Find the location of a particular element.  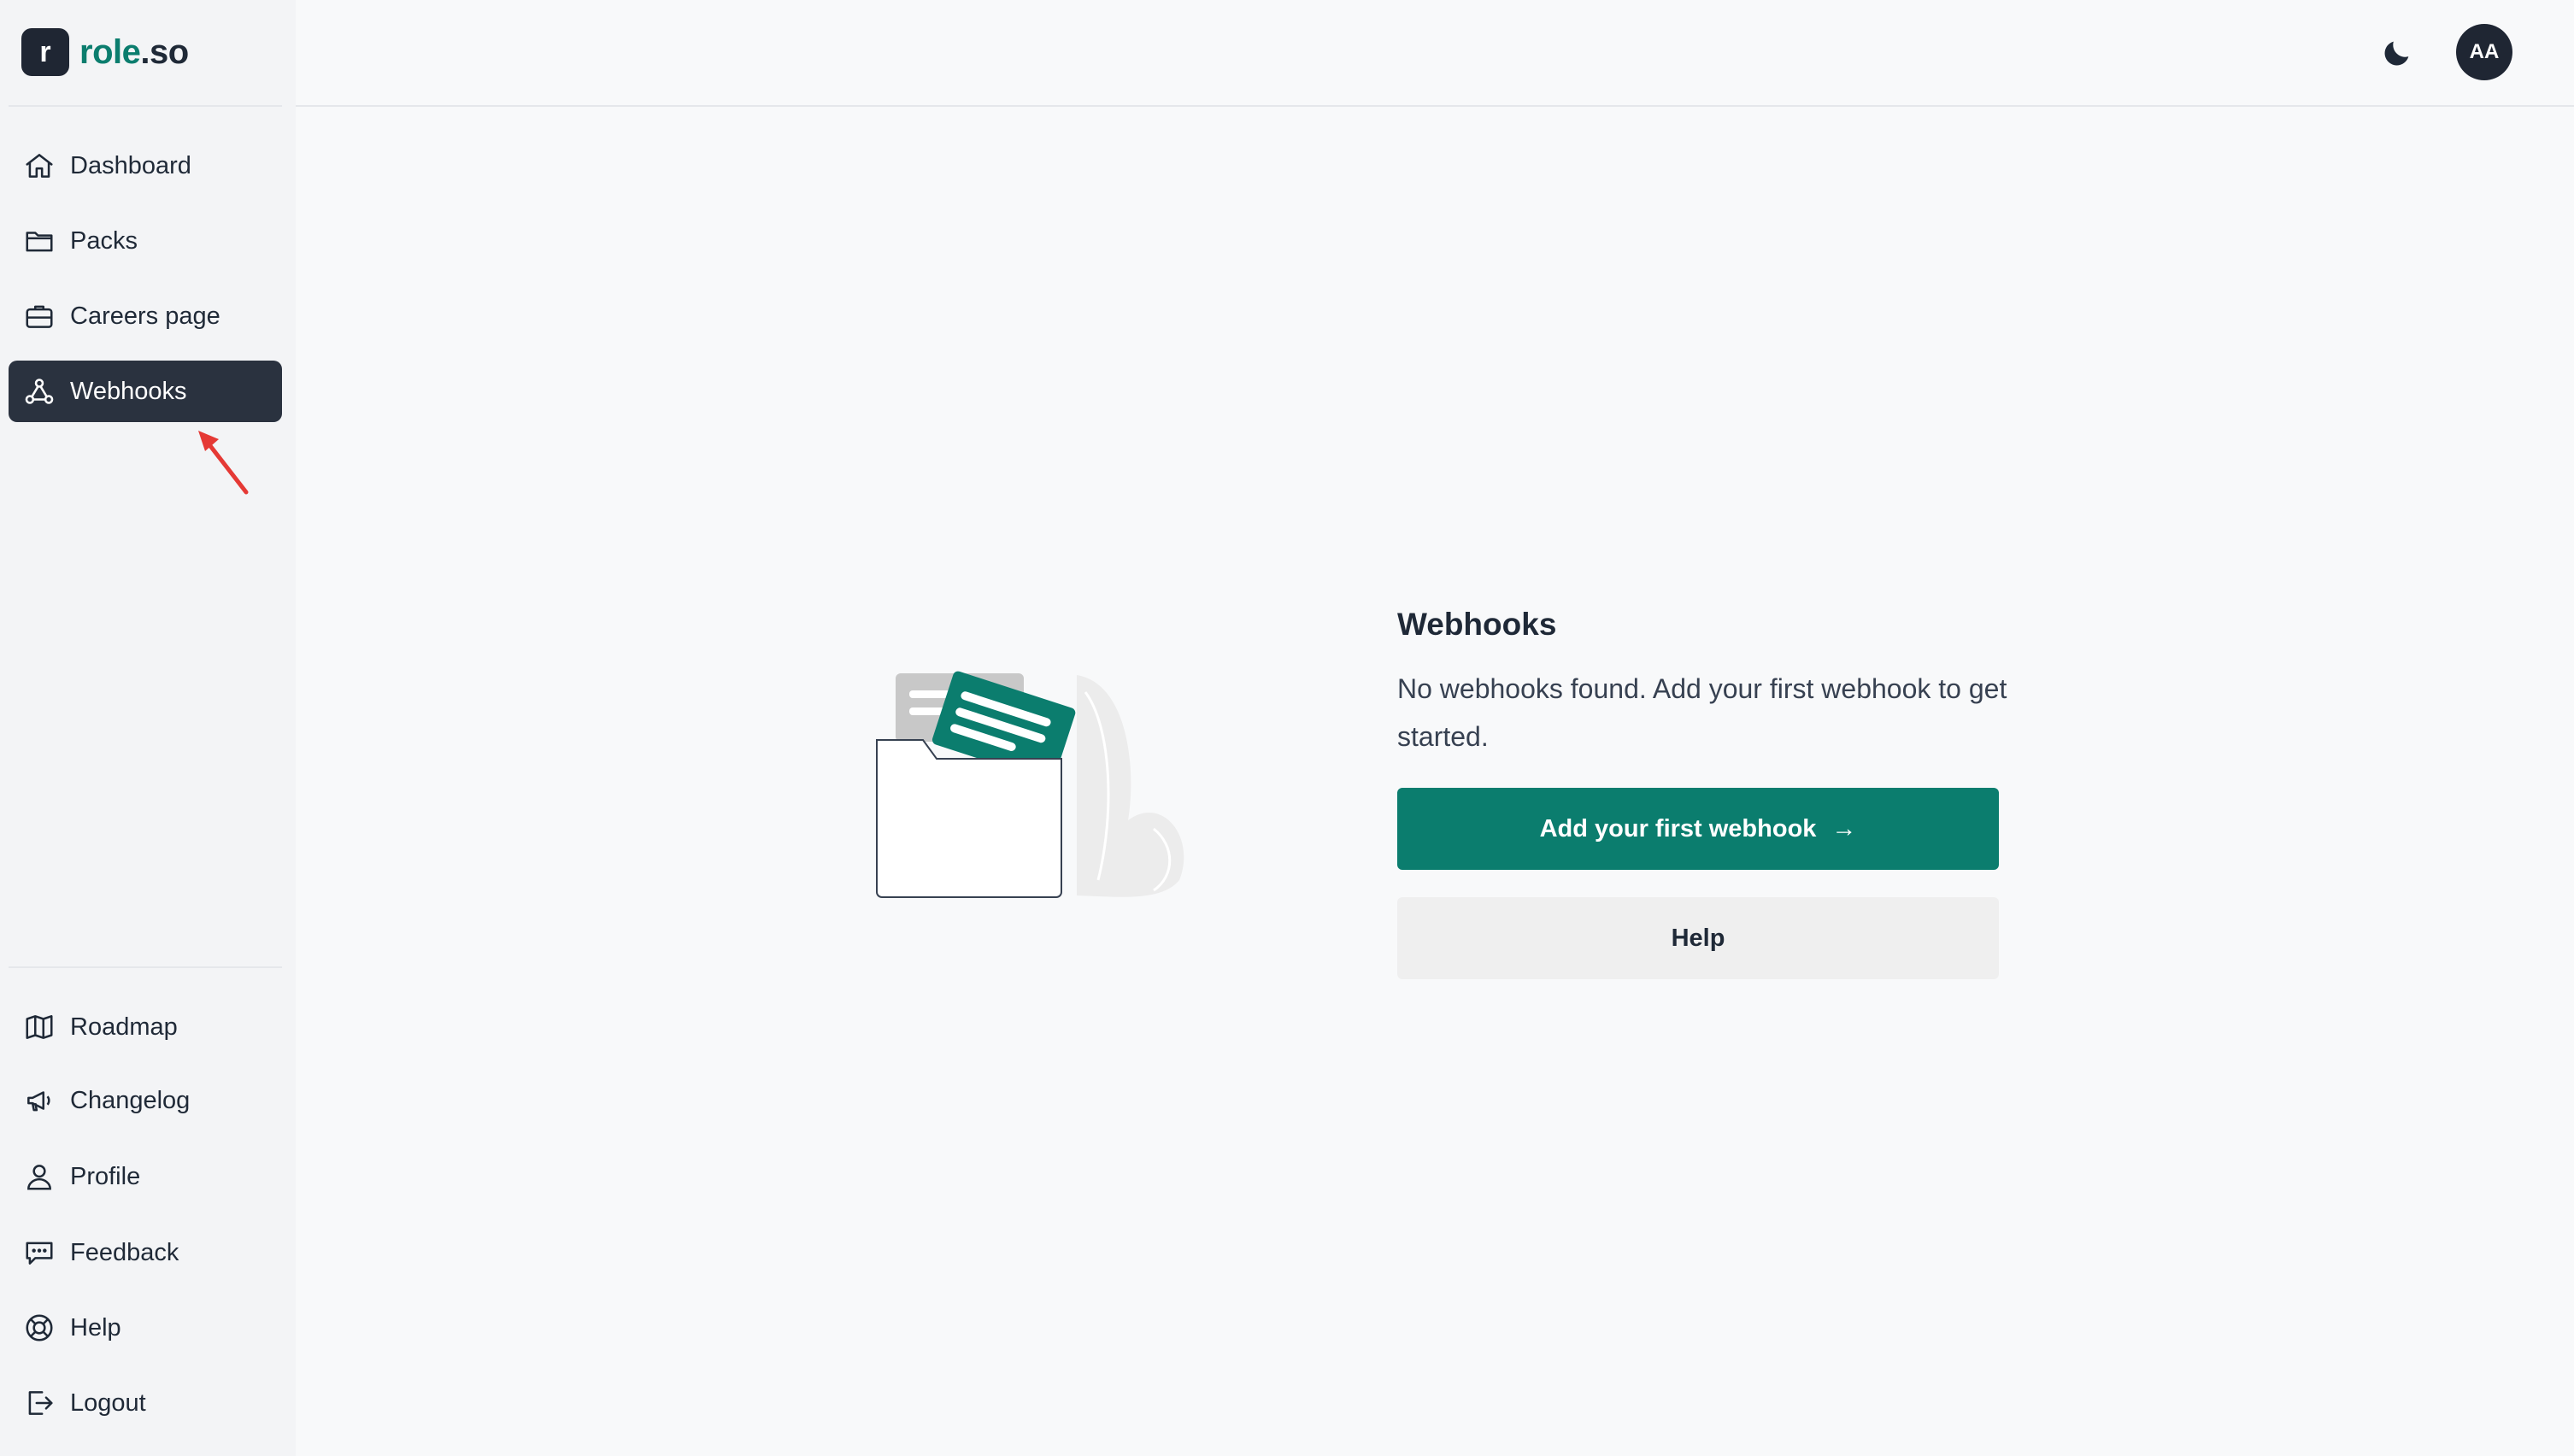

home-icon is located at coordinates (39, 166).